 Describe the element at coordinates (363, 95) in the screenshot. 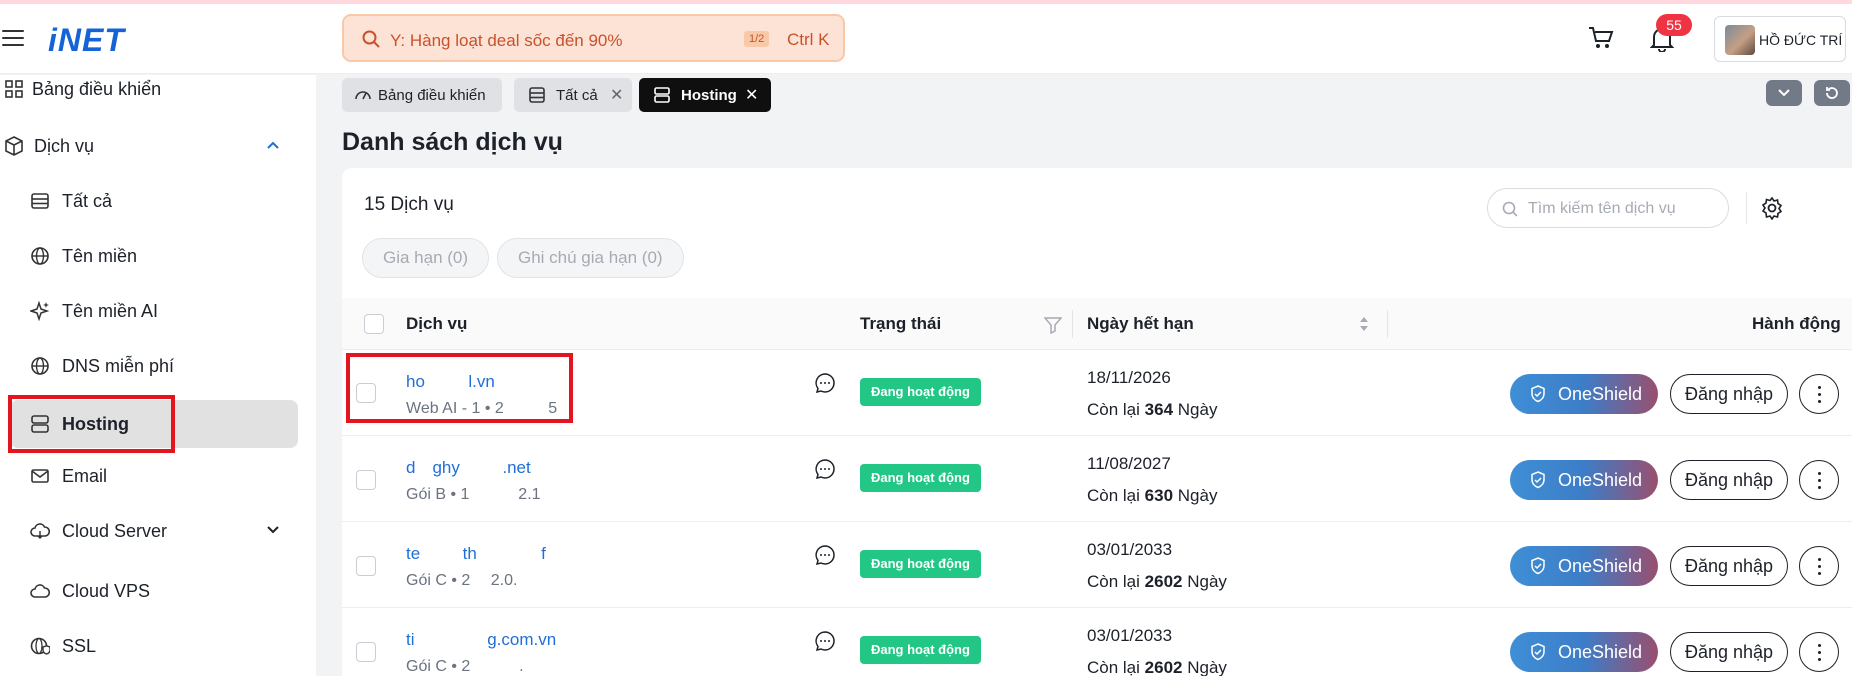

I see `gauge-icon` at that location.